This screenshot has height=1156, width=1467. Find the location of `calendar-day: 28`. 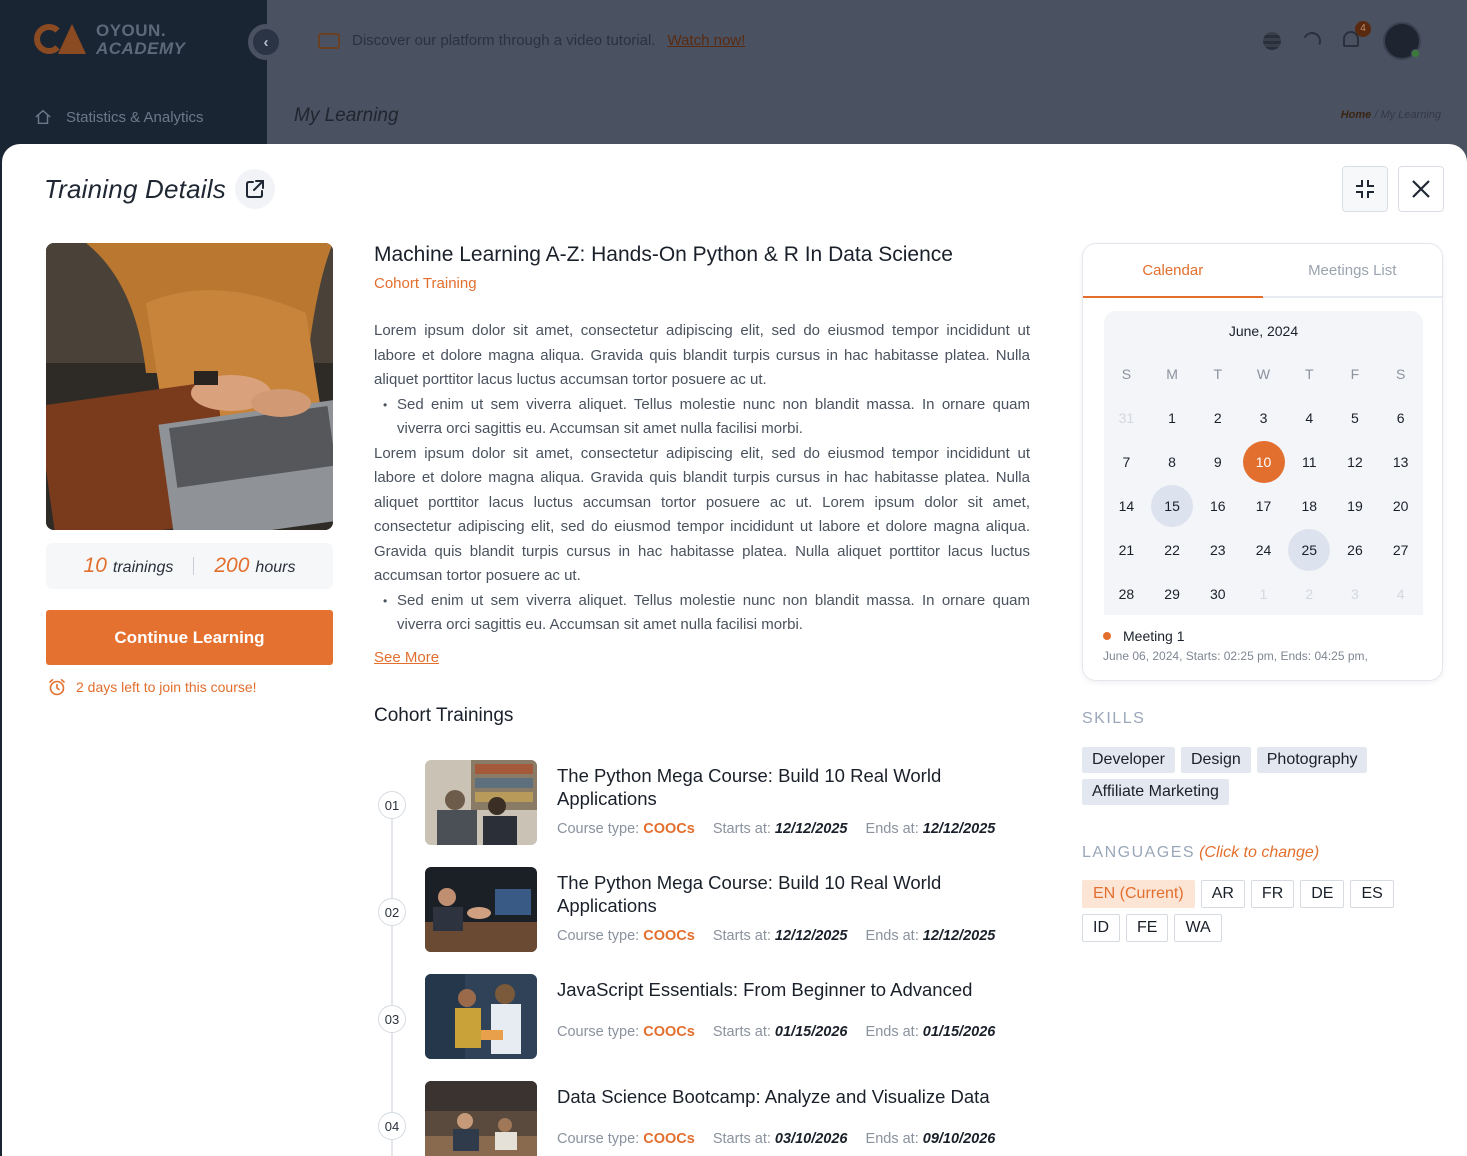

calendar-day: 28 is located at coordinates (1126, 593).